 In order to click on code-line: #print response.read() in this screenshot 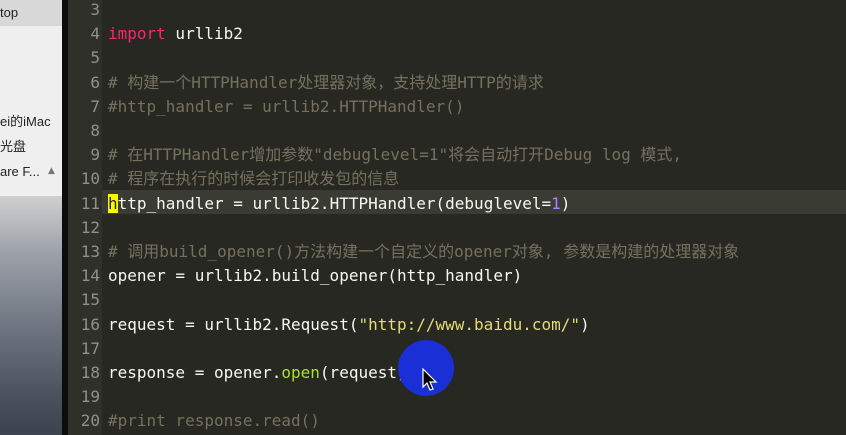, I will do `click(214, 421)`.